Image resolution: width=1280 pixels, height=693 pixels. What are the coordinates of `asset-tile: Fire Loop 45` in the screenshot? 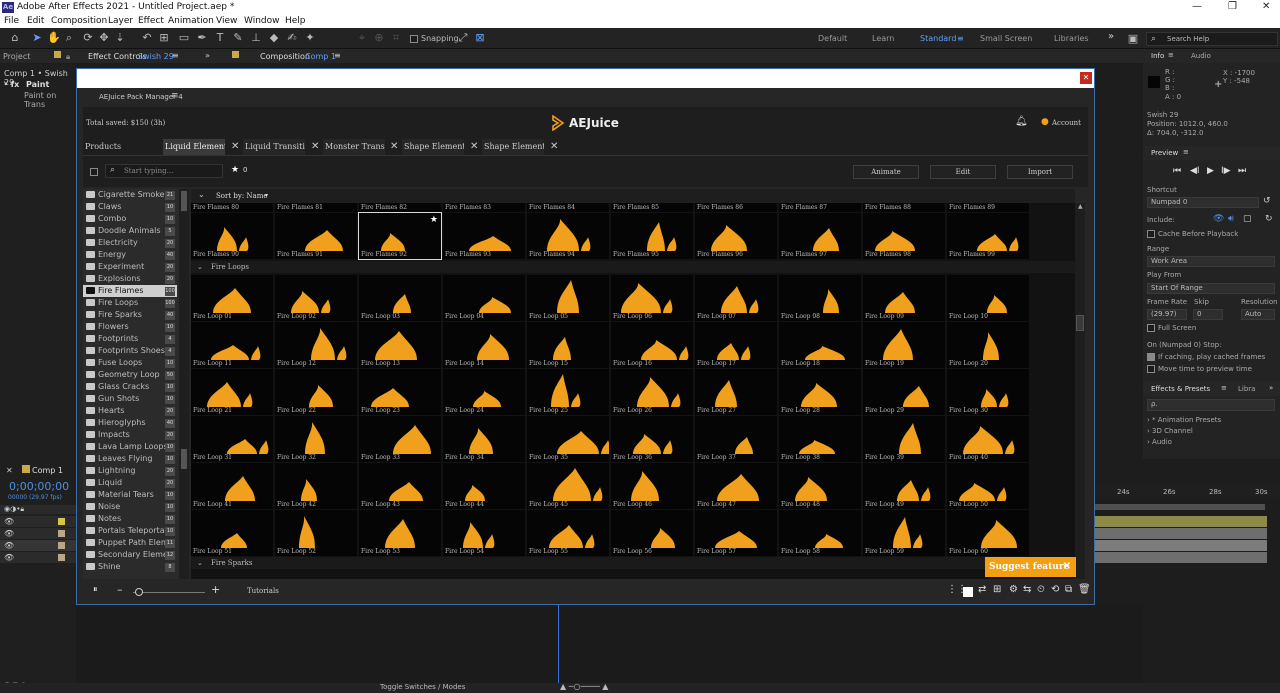 It's located at (568, 486).